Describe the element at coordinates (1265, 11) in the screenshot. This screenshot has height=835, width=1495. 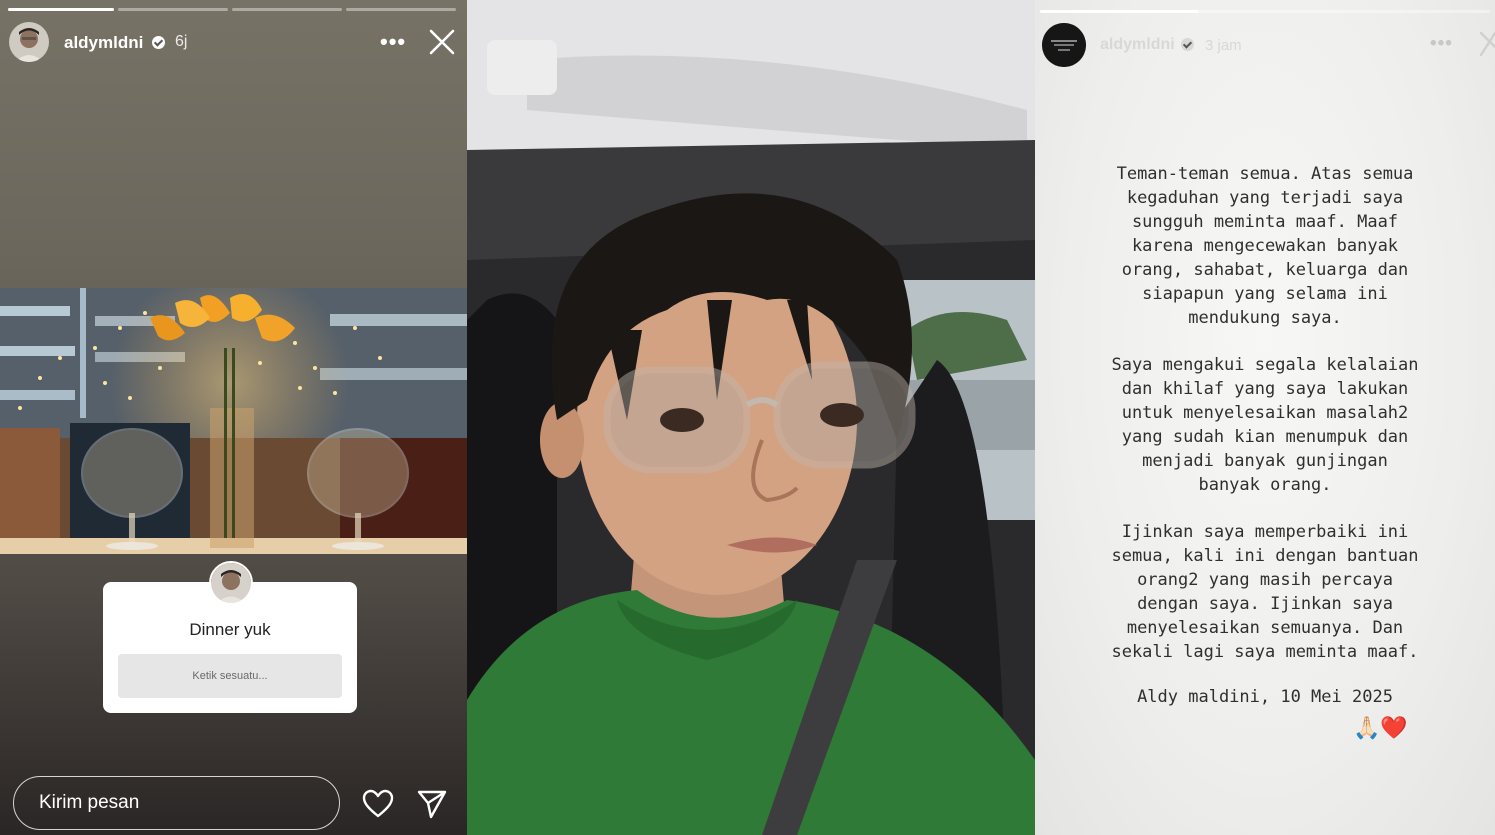
I see `story-progress-segment-statement` at that location.